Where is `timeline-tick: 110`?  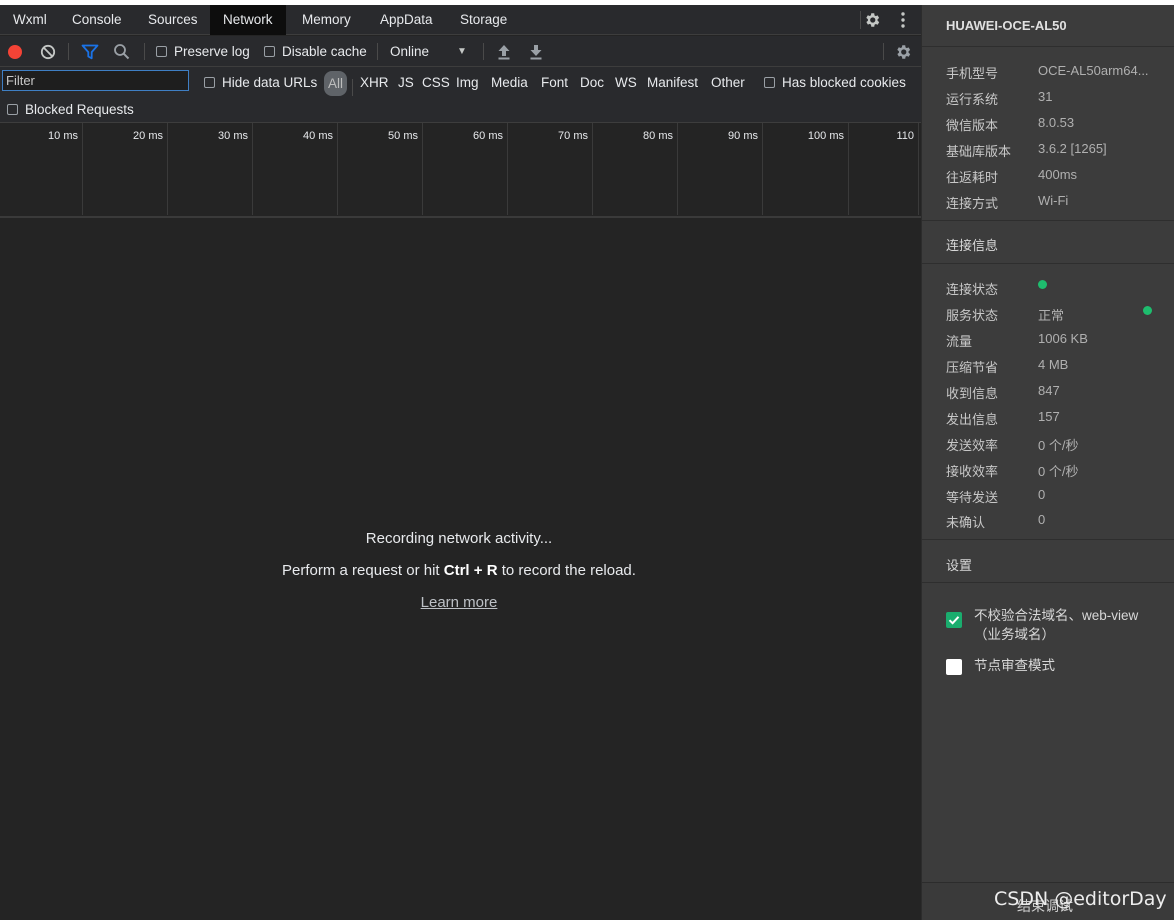 timeline-tick: 110 is located at coordinates (884, 169).